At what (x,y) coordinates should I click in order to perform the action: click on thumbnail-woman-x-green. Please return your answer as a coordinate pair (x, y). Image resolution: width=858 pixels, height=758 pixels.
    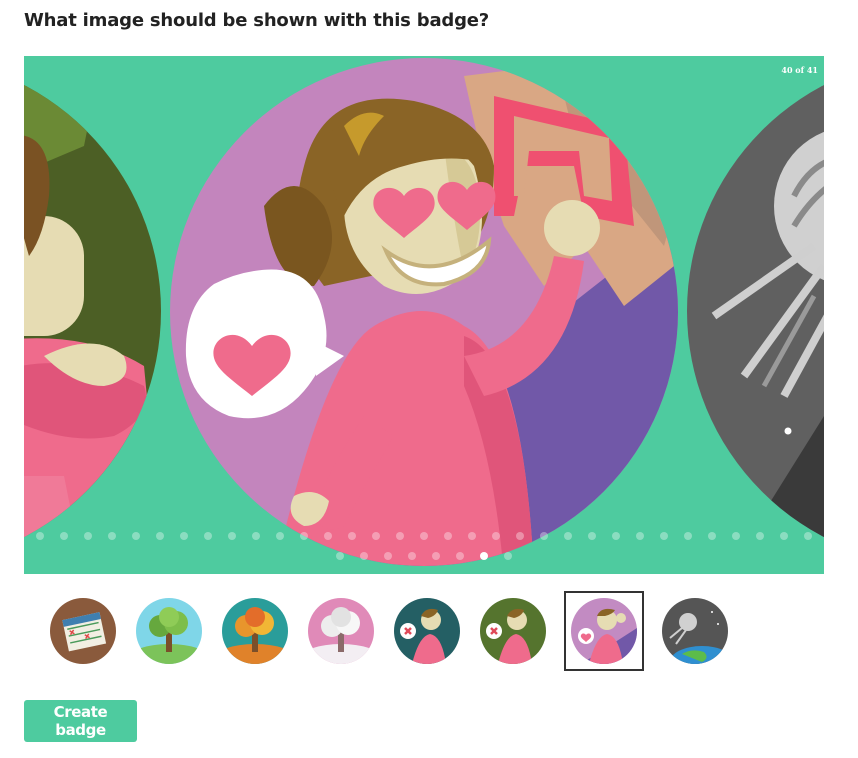
    Looking at the image, I should click on (513, 631).